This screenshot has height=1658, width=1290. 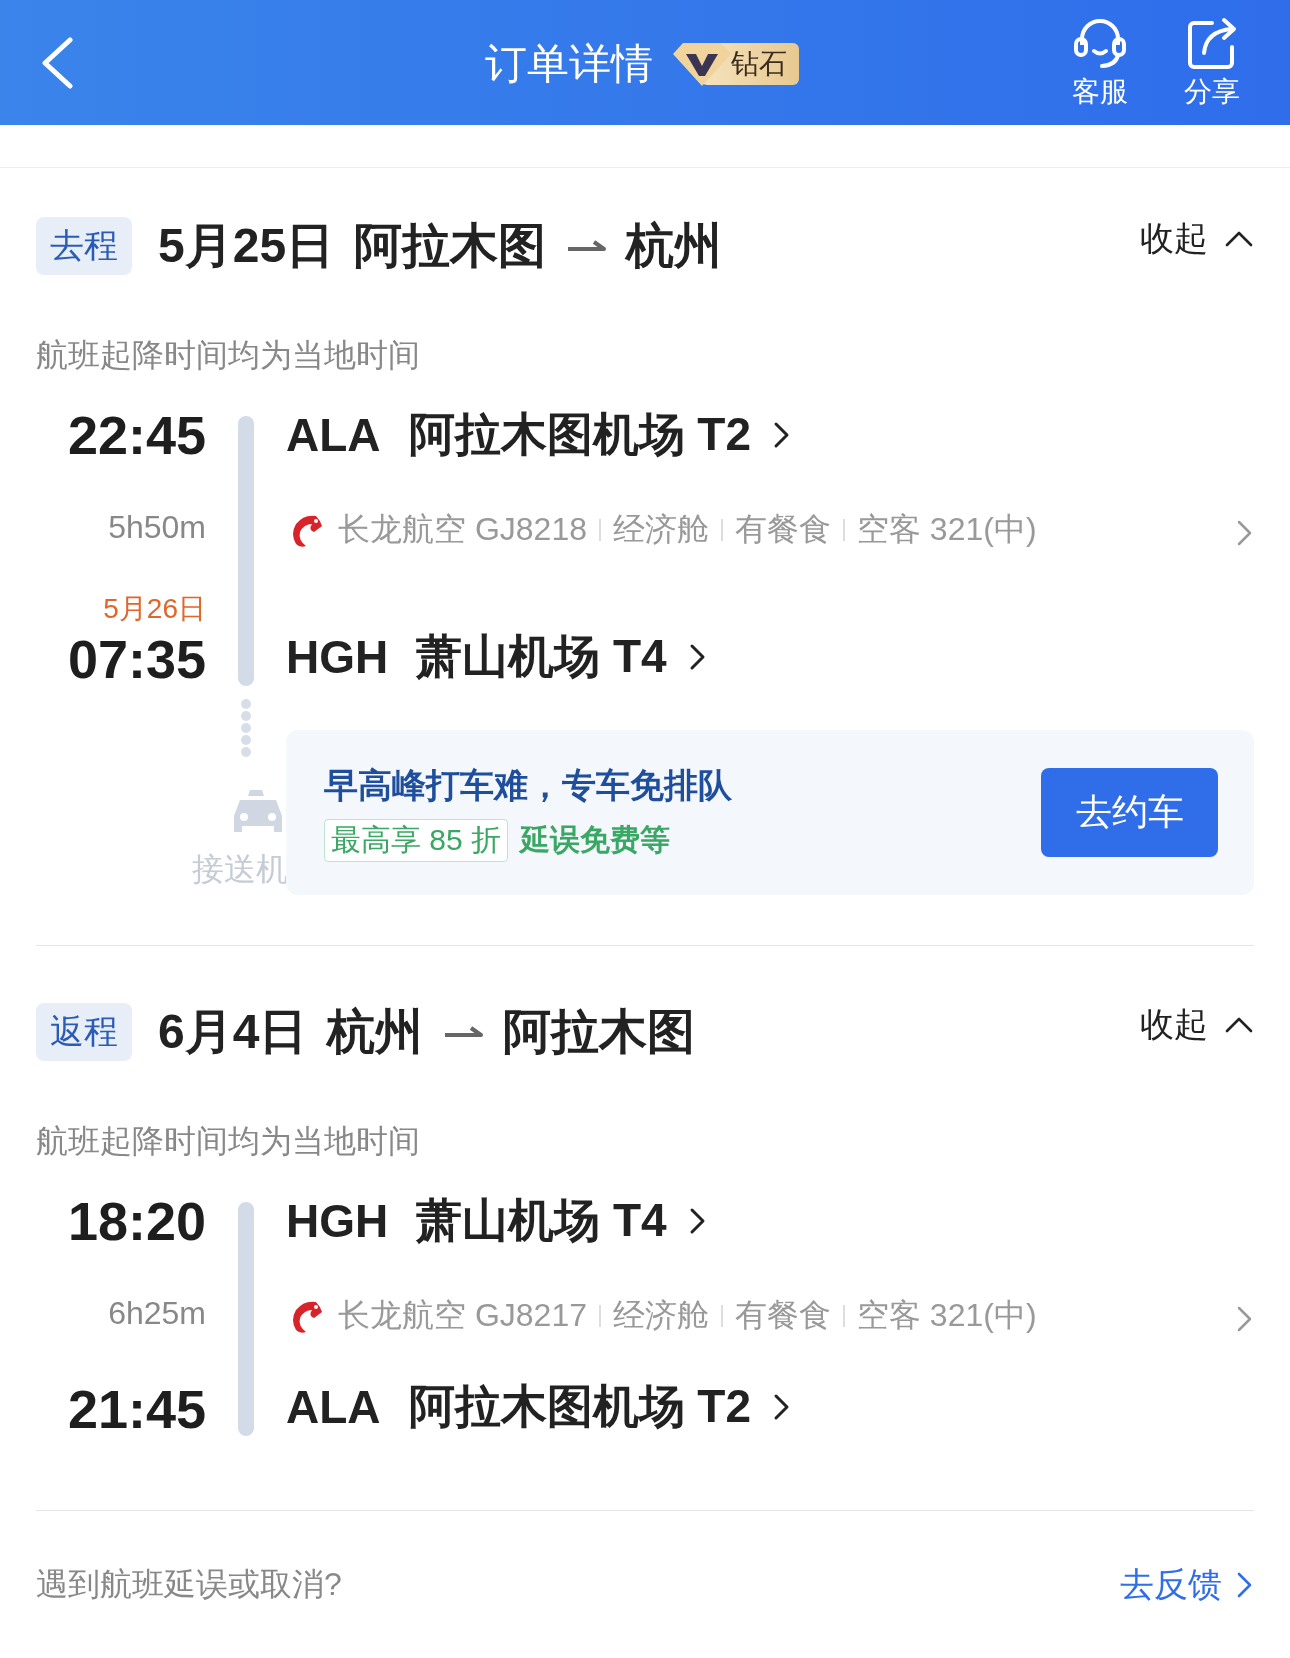 What do you see at coordinates (233, 1032) in the screenshot?
I see `trip-date: 6月4日` at bounding box center [233, 1032].